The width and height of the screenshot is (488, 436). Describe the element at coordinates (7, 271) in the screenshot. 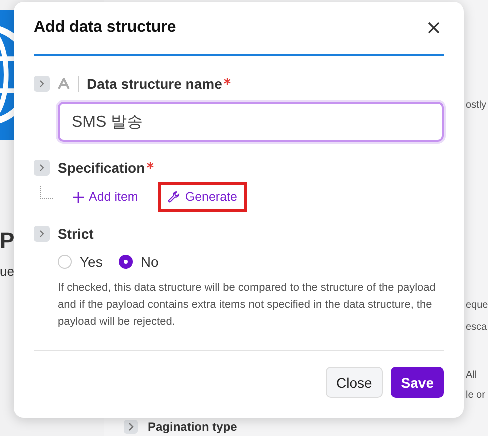

I see `background-text: ue` at that location.